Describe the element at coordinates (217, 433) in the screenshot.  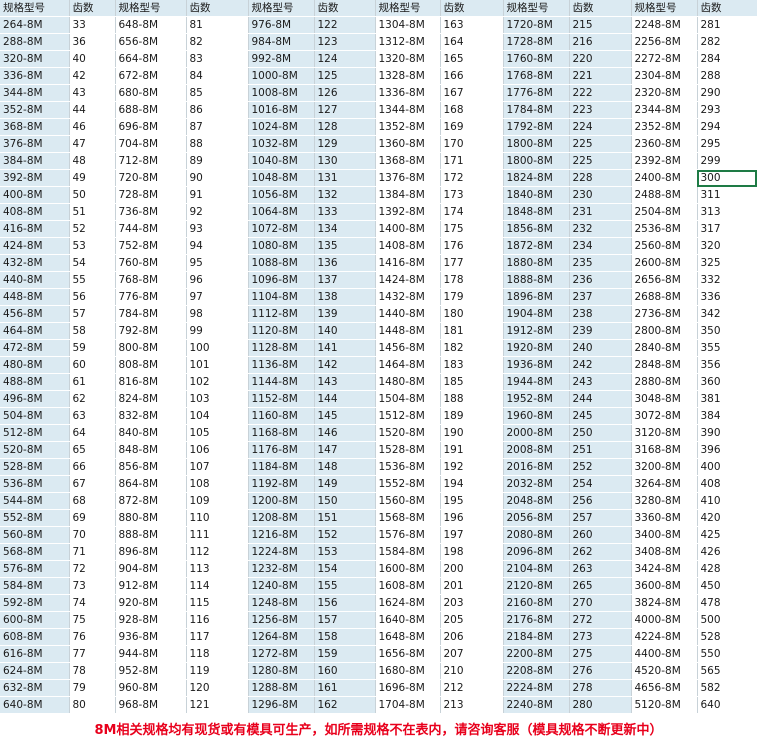
I see `teeth-cell: 105` at that location.